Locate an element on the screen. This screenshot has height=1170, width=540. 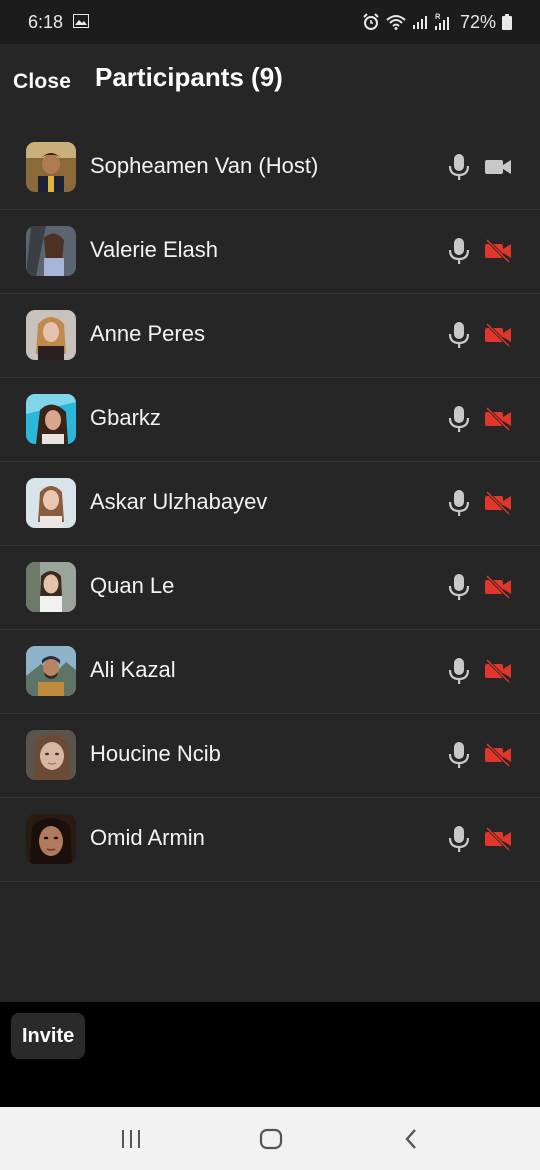
participant-name: Houcine Ncib is located at coordinates (155, 753).